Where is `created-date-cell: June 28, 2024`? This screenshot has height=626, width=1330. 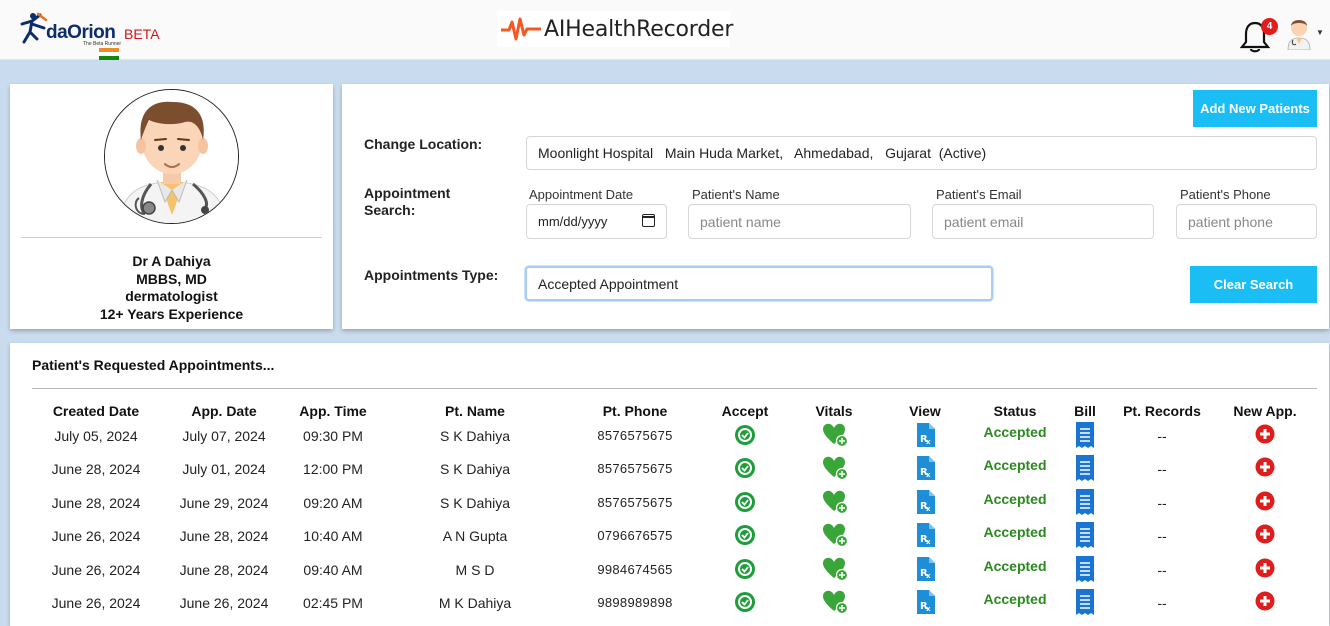
created-date-cell: June 28, 2024 is located at coordinates (96, 469).